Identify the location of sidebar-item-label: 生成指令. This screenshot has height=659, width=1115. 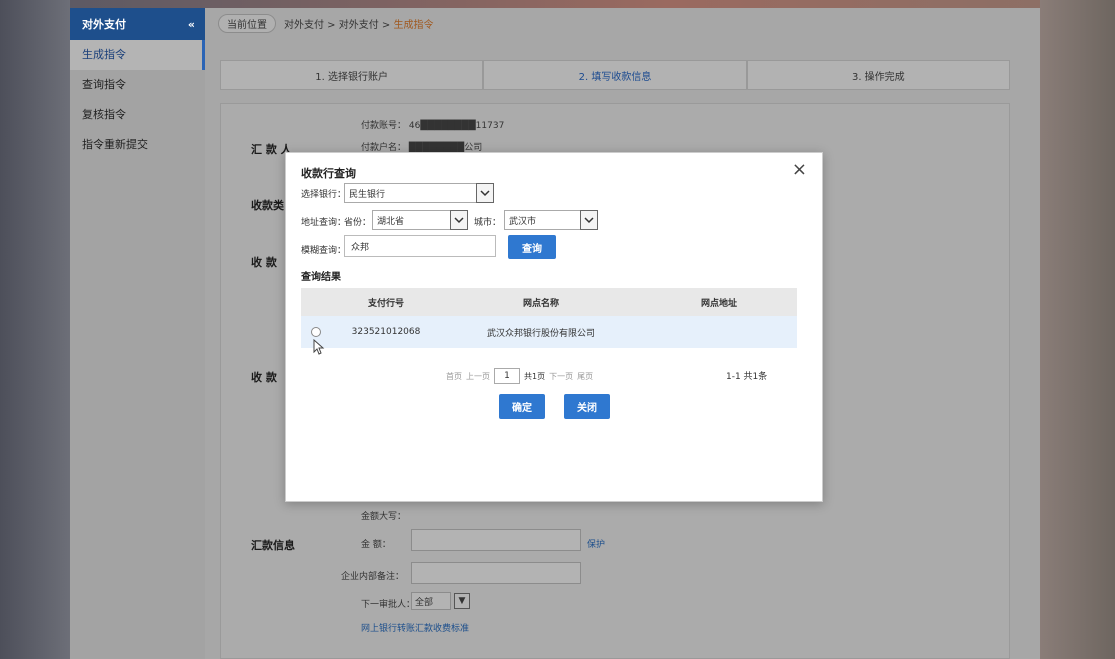
(104, 54).